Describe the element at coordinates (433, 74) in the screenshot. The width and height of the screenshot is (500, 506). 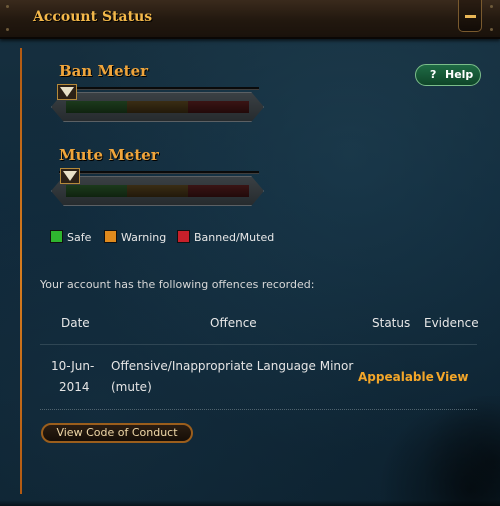
I see `question-icon: ?` at that location.